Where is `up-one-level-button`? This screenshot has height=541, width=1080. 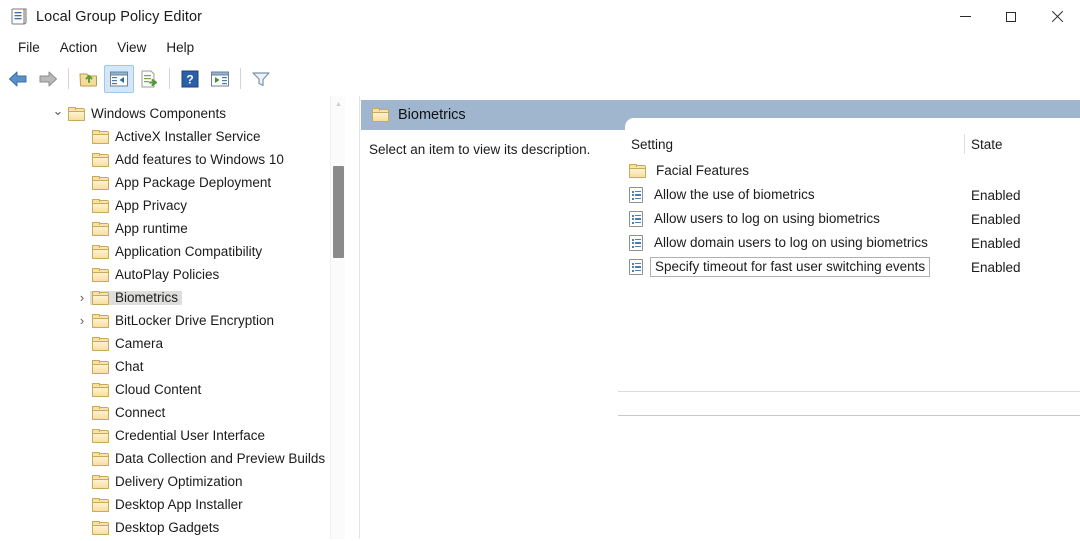 up-one-level-button is located at coordinates (89, 79).